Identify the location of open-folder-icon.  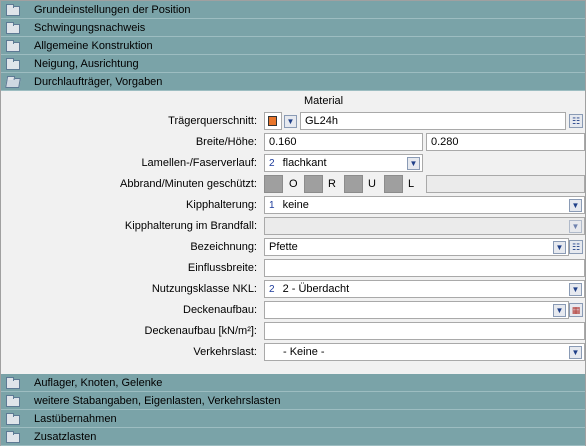
(13, 82).